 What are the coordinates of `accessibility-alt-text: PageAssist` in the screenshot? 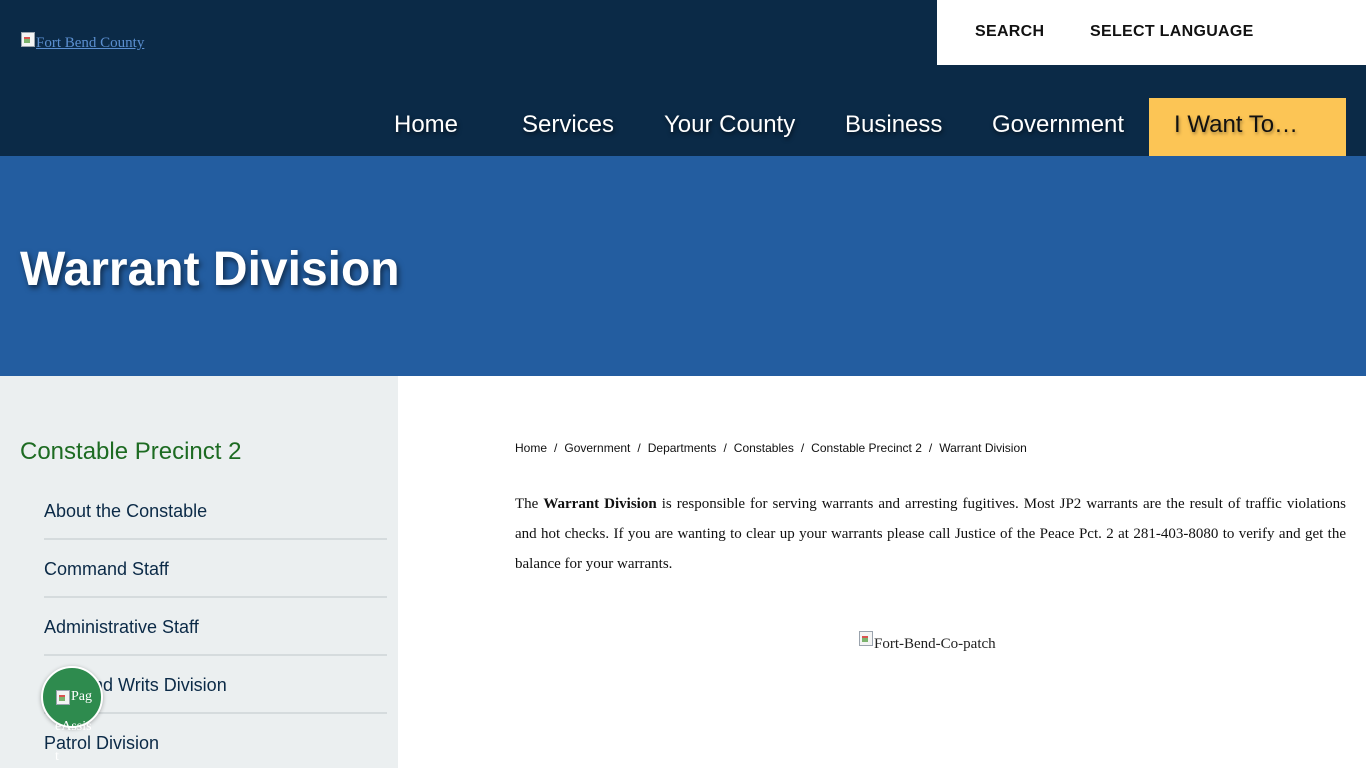 It's located at (73, 726).